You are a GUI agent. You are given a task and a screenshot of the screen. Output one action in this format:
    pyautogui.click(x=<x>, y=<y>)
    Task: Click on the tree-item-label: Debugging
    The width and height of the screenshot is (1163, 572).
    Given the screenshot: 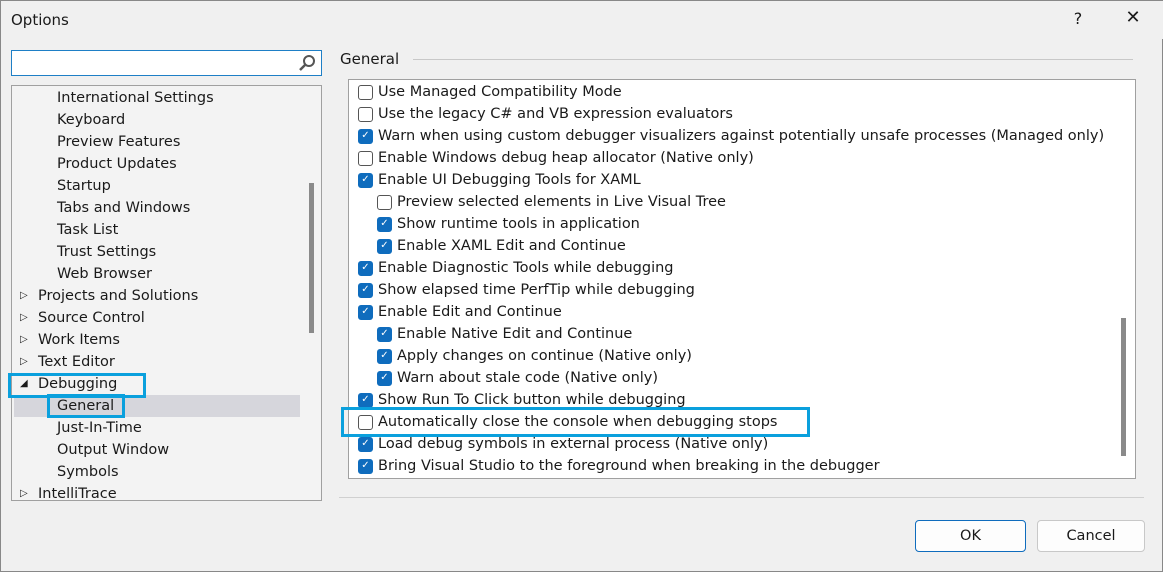 What is the action you would take?
    pyautogui.click(x=78, y=384)
    